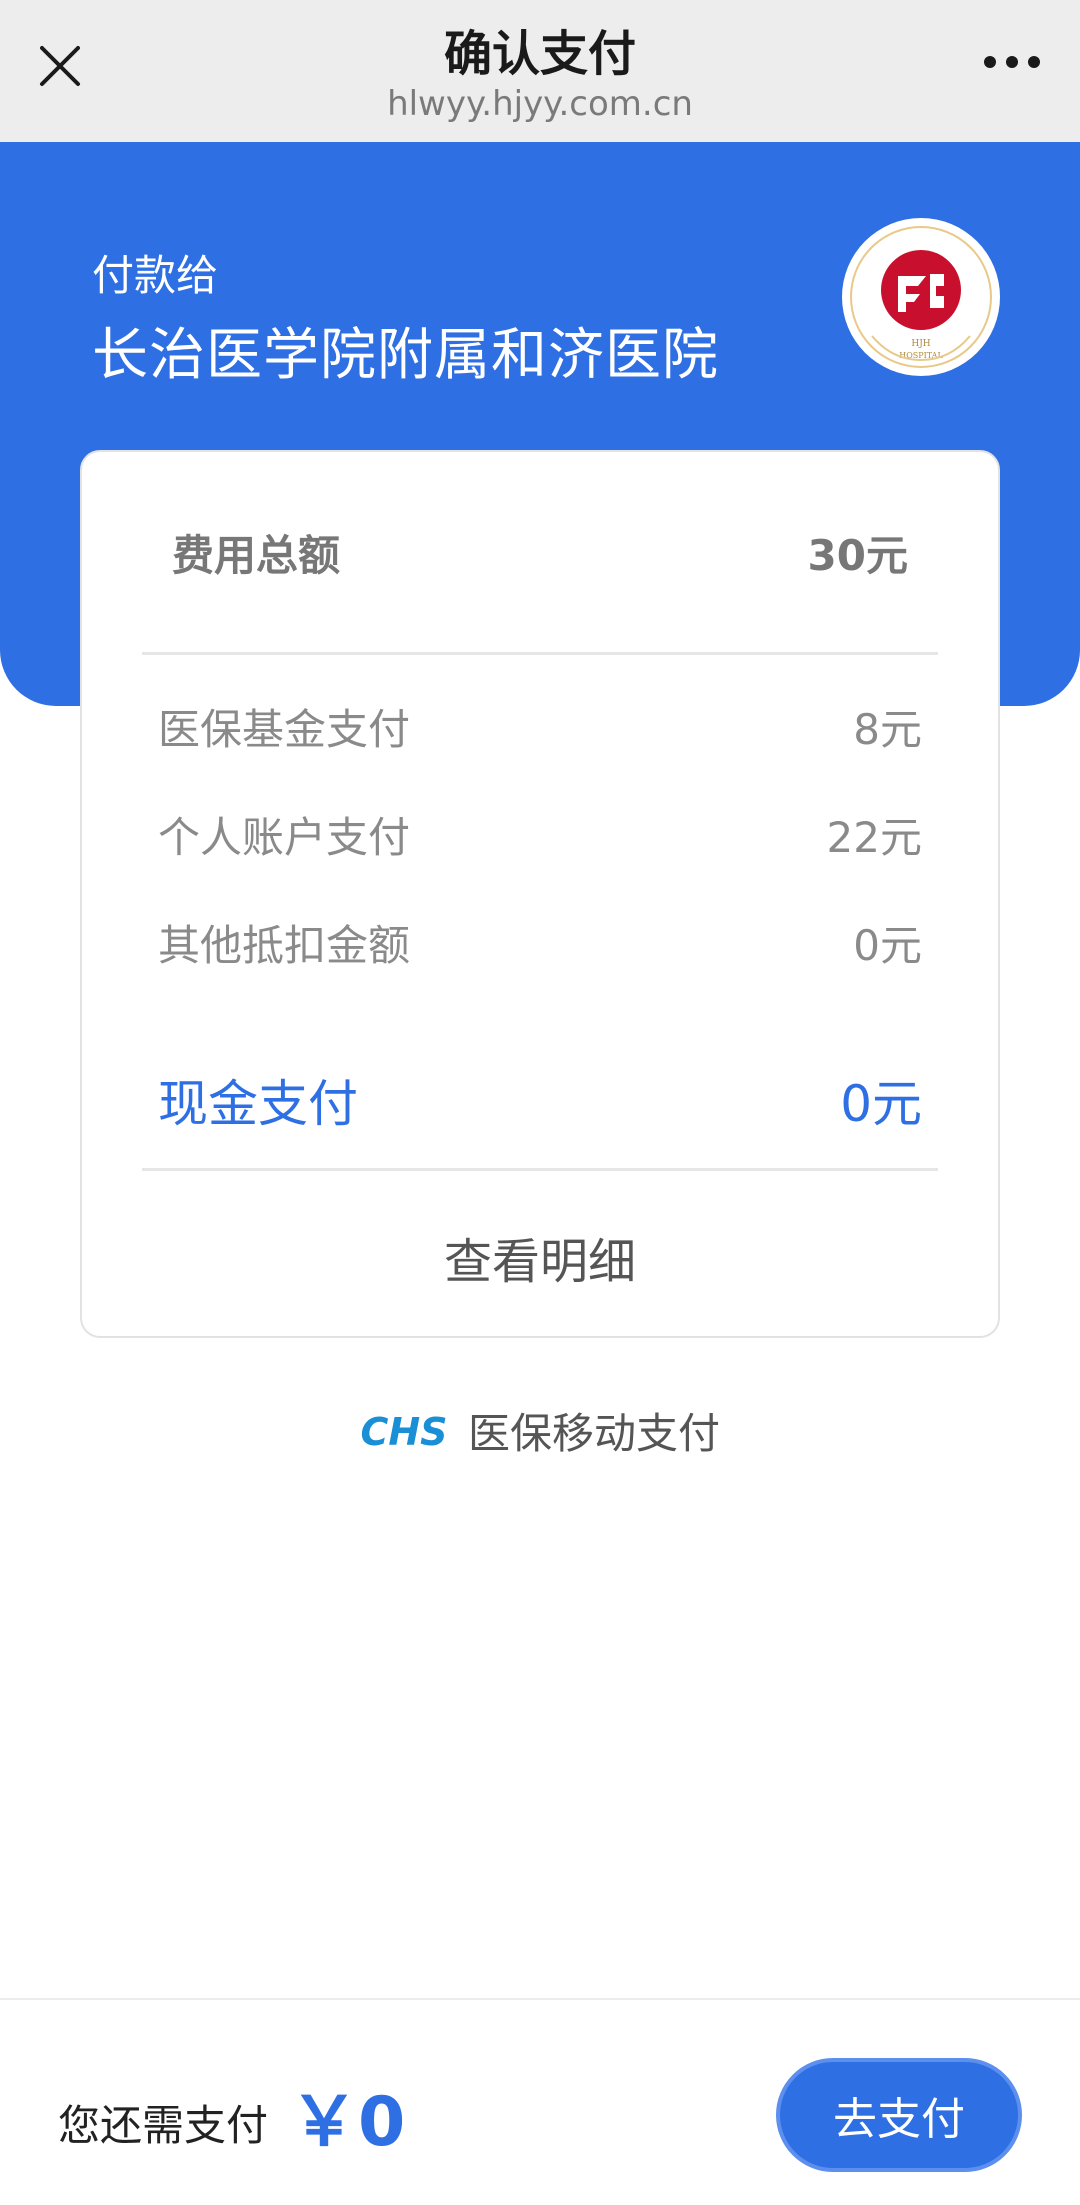  I want to click on row-value: 22元, so click(874, 837).